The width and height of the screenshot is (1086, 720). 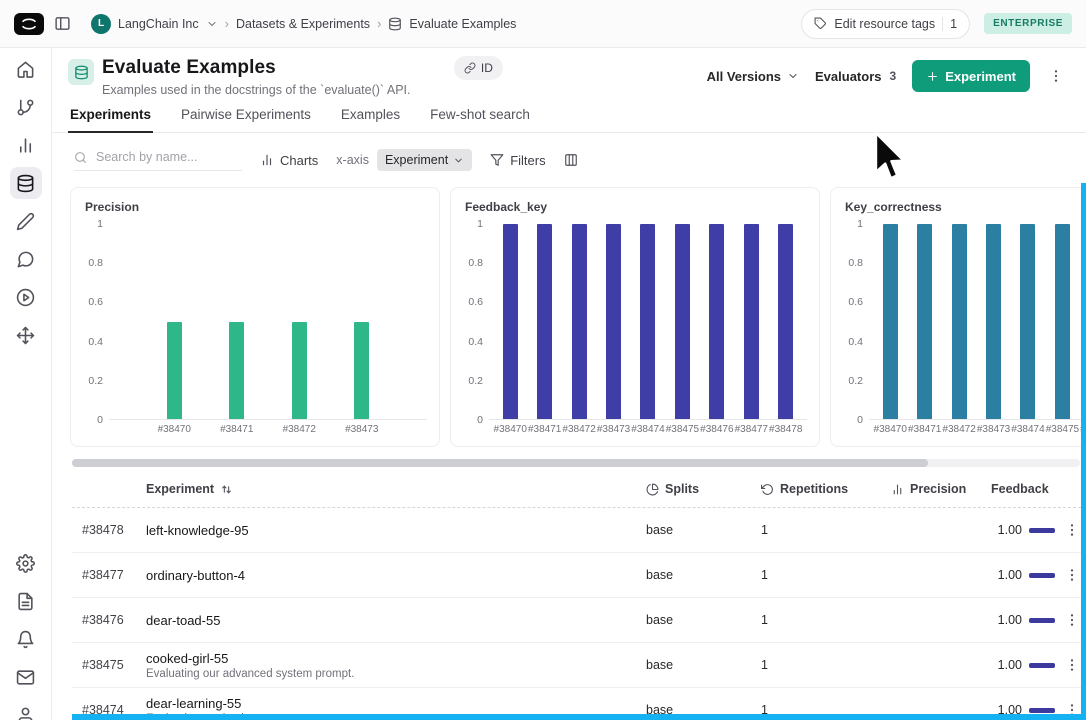 I want to click on edit-resource-tags-button: Edit resource tags 1, so click(x=886, y=23).